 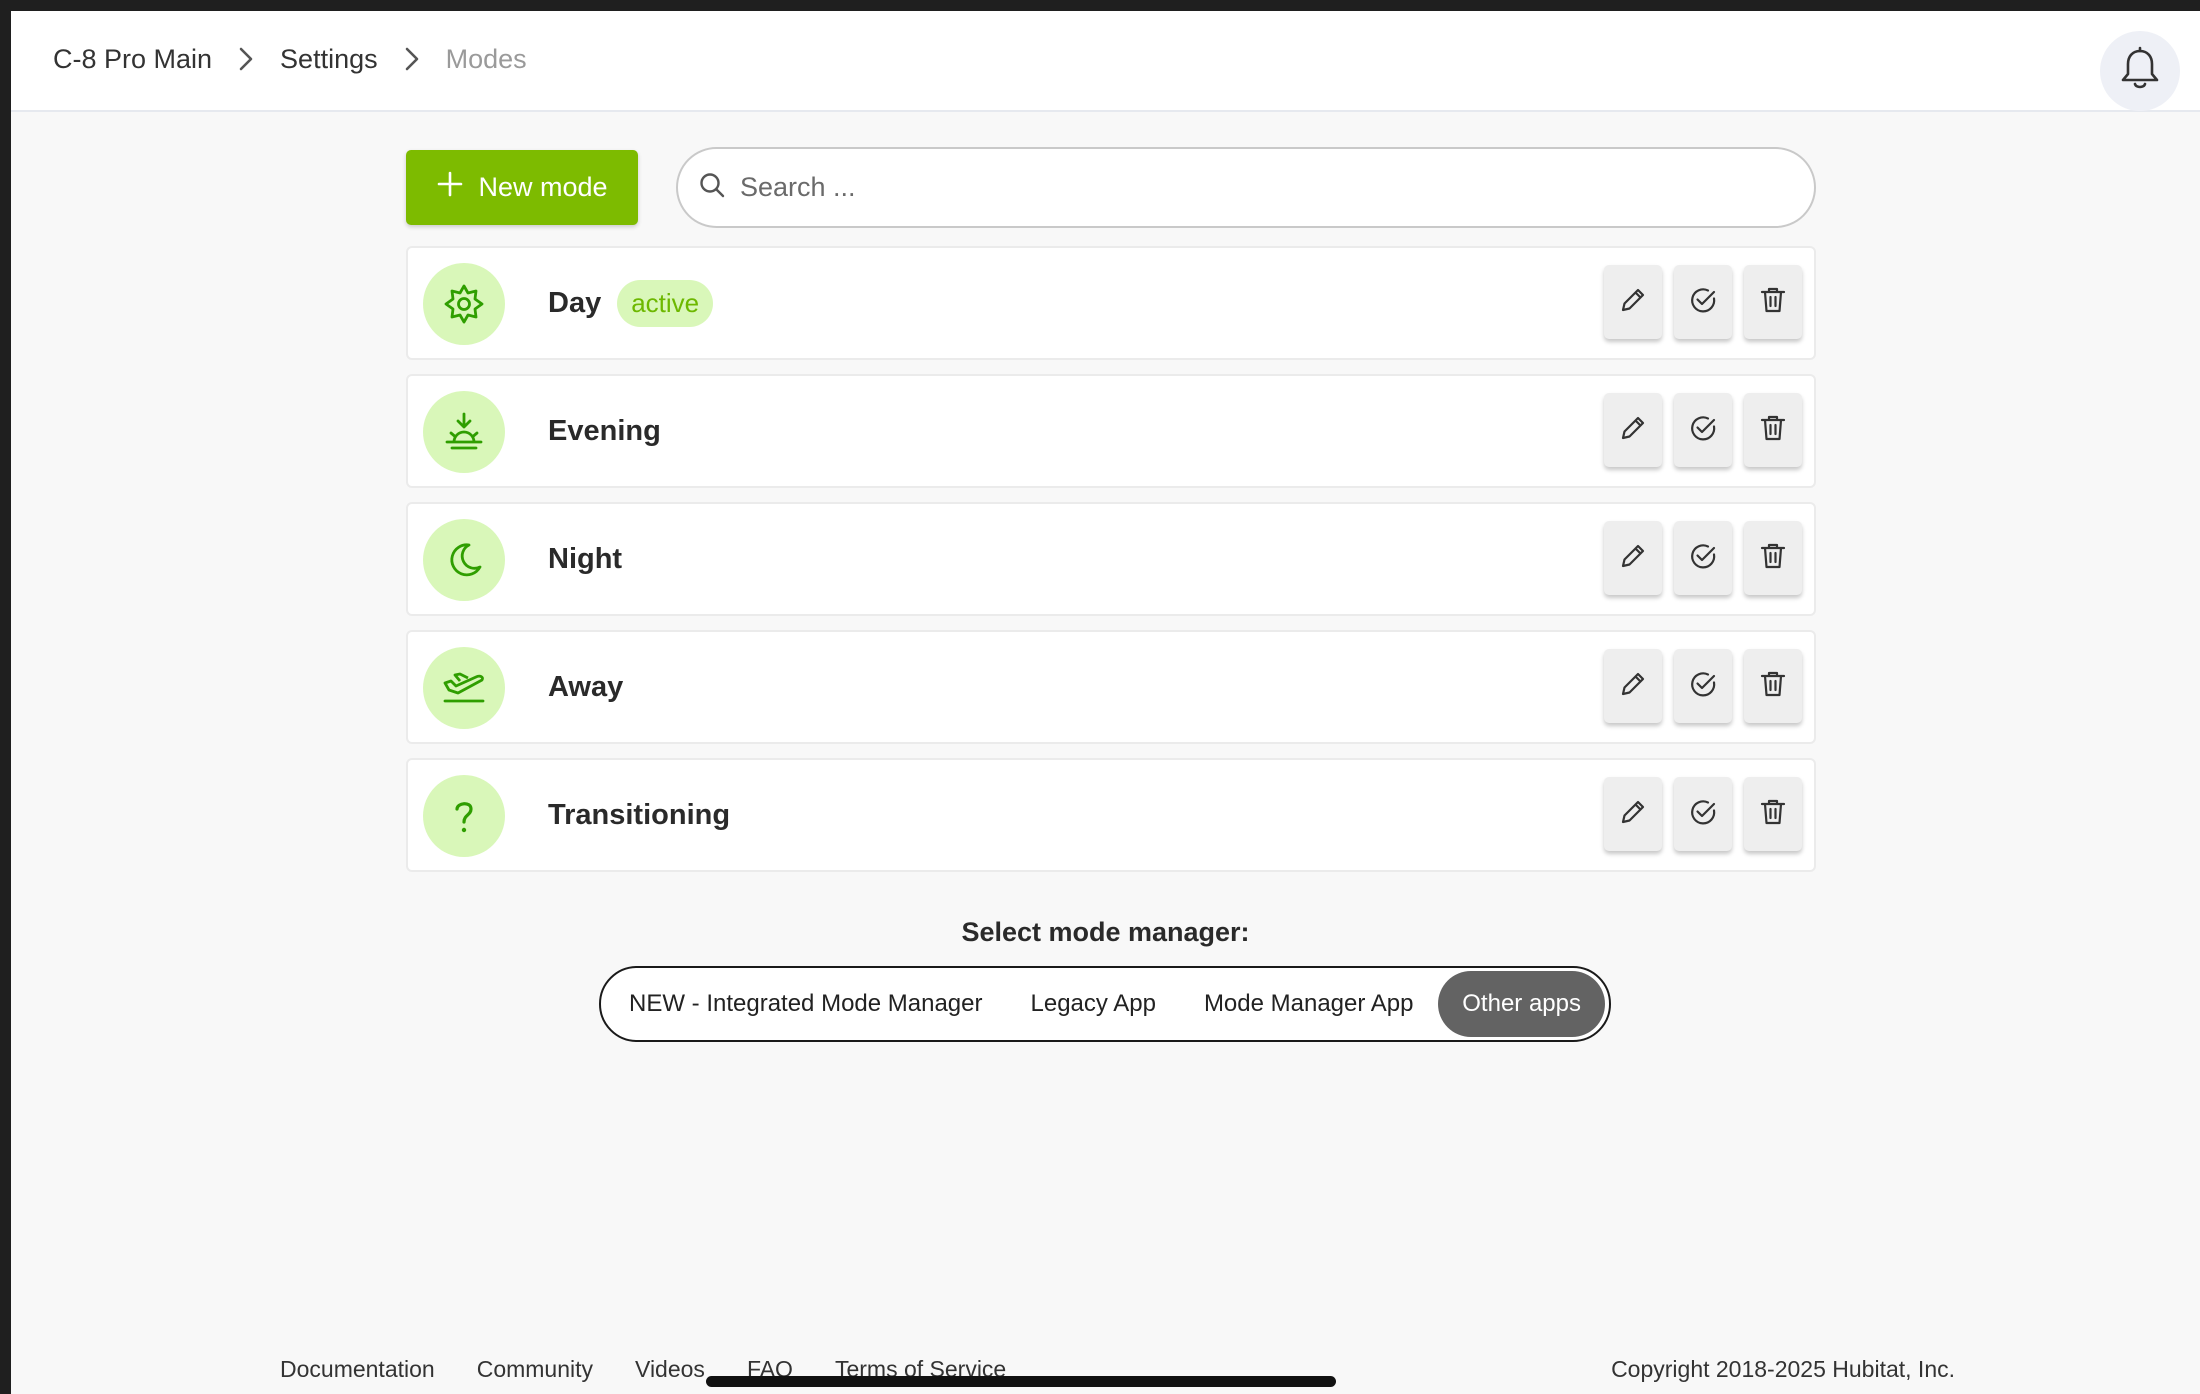 I want to click on mode-manager-option-legacy: Legacy App, so click(x=1093, y=1004).